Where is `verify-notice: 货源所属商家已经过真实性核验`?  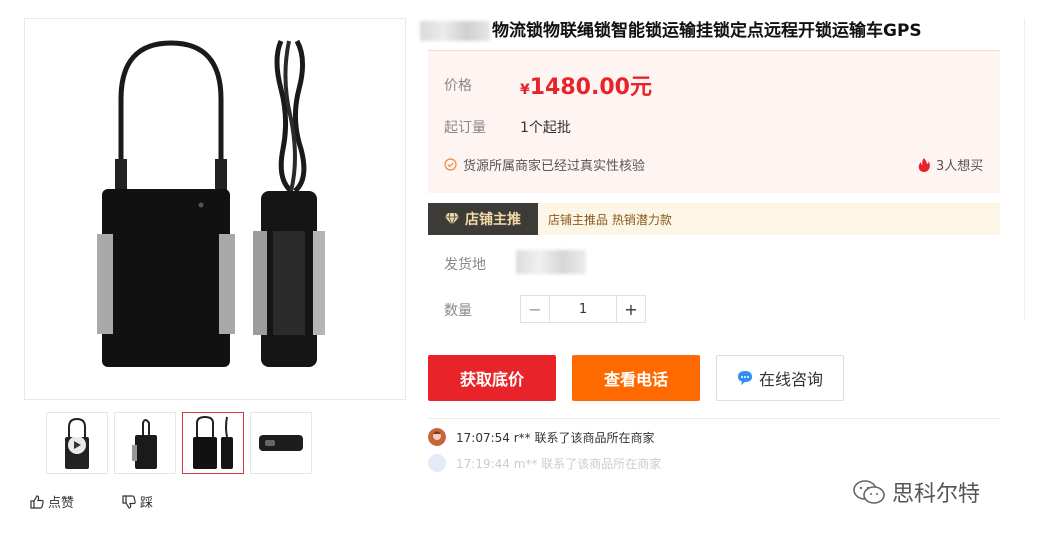
verify-notice: 货源所属商家已经过真实性核验 is located at coordinates (544, 164).